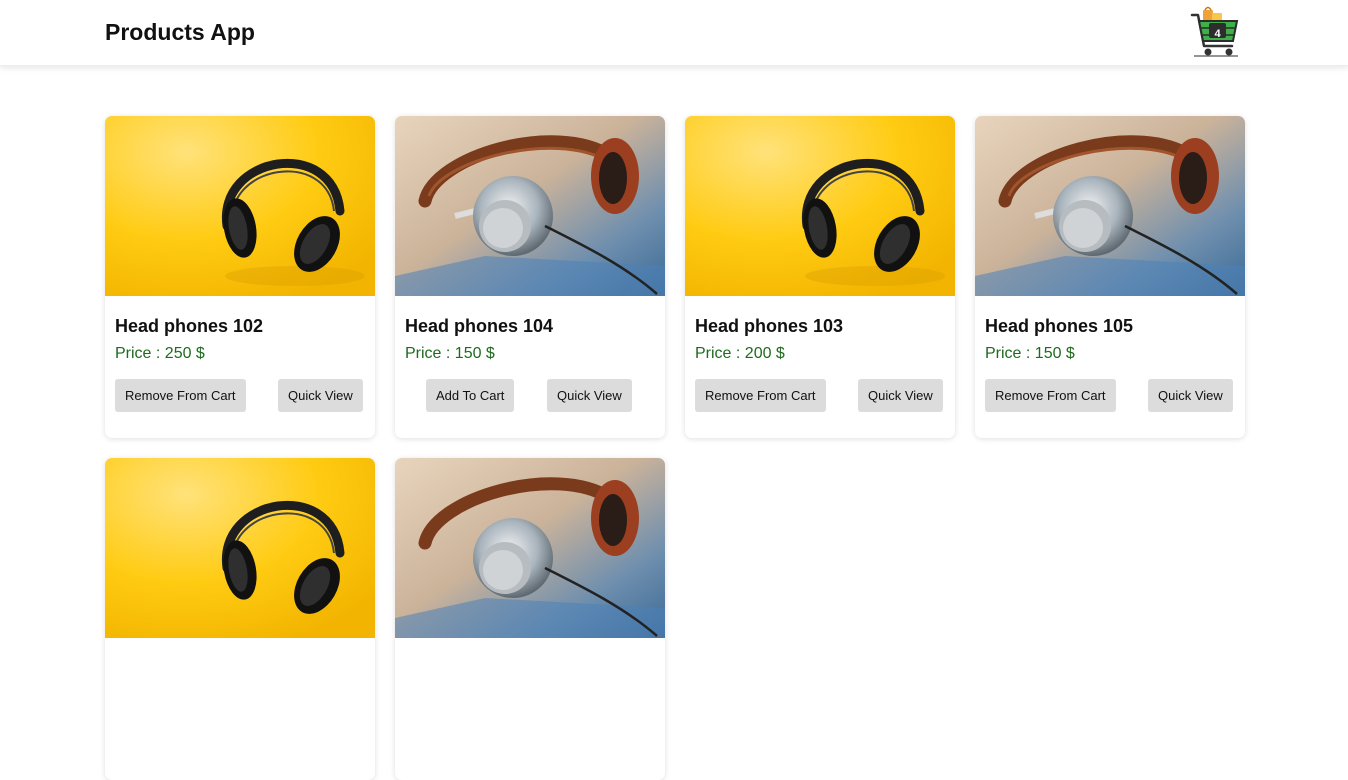  I want to click on product-title: Head phones 105, so click(1059, 326).